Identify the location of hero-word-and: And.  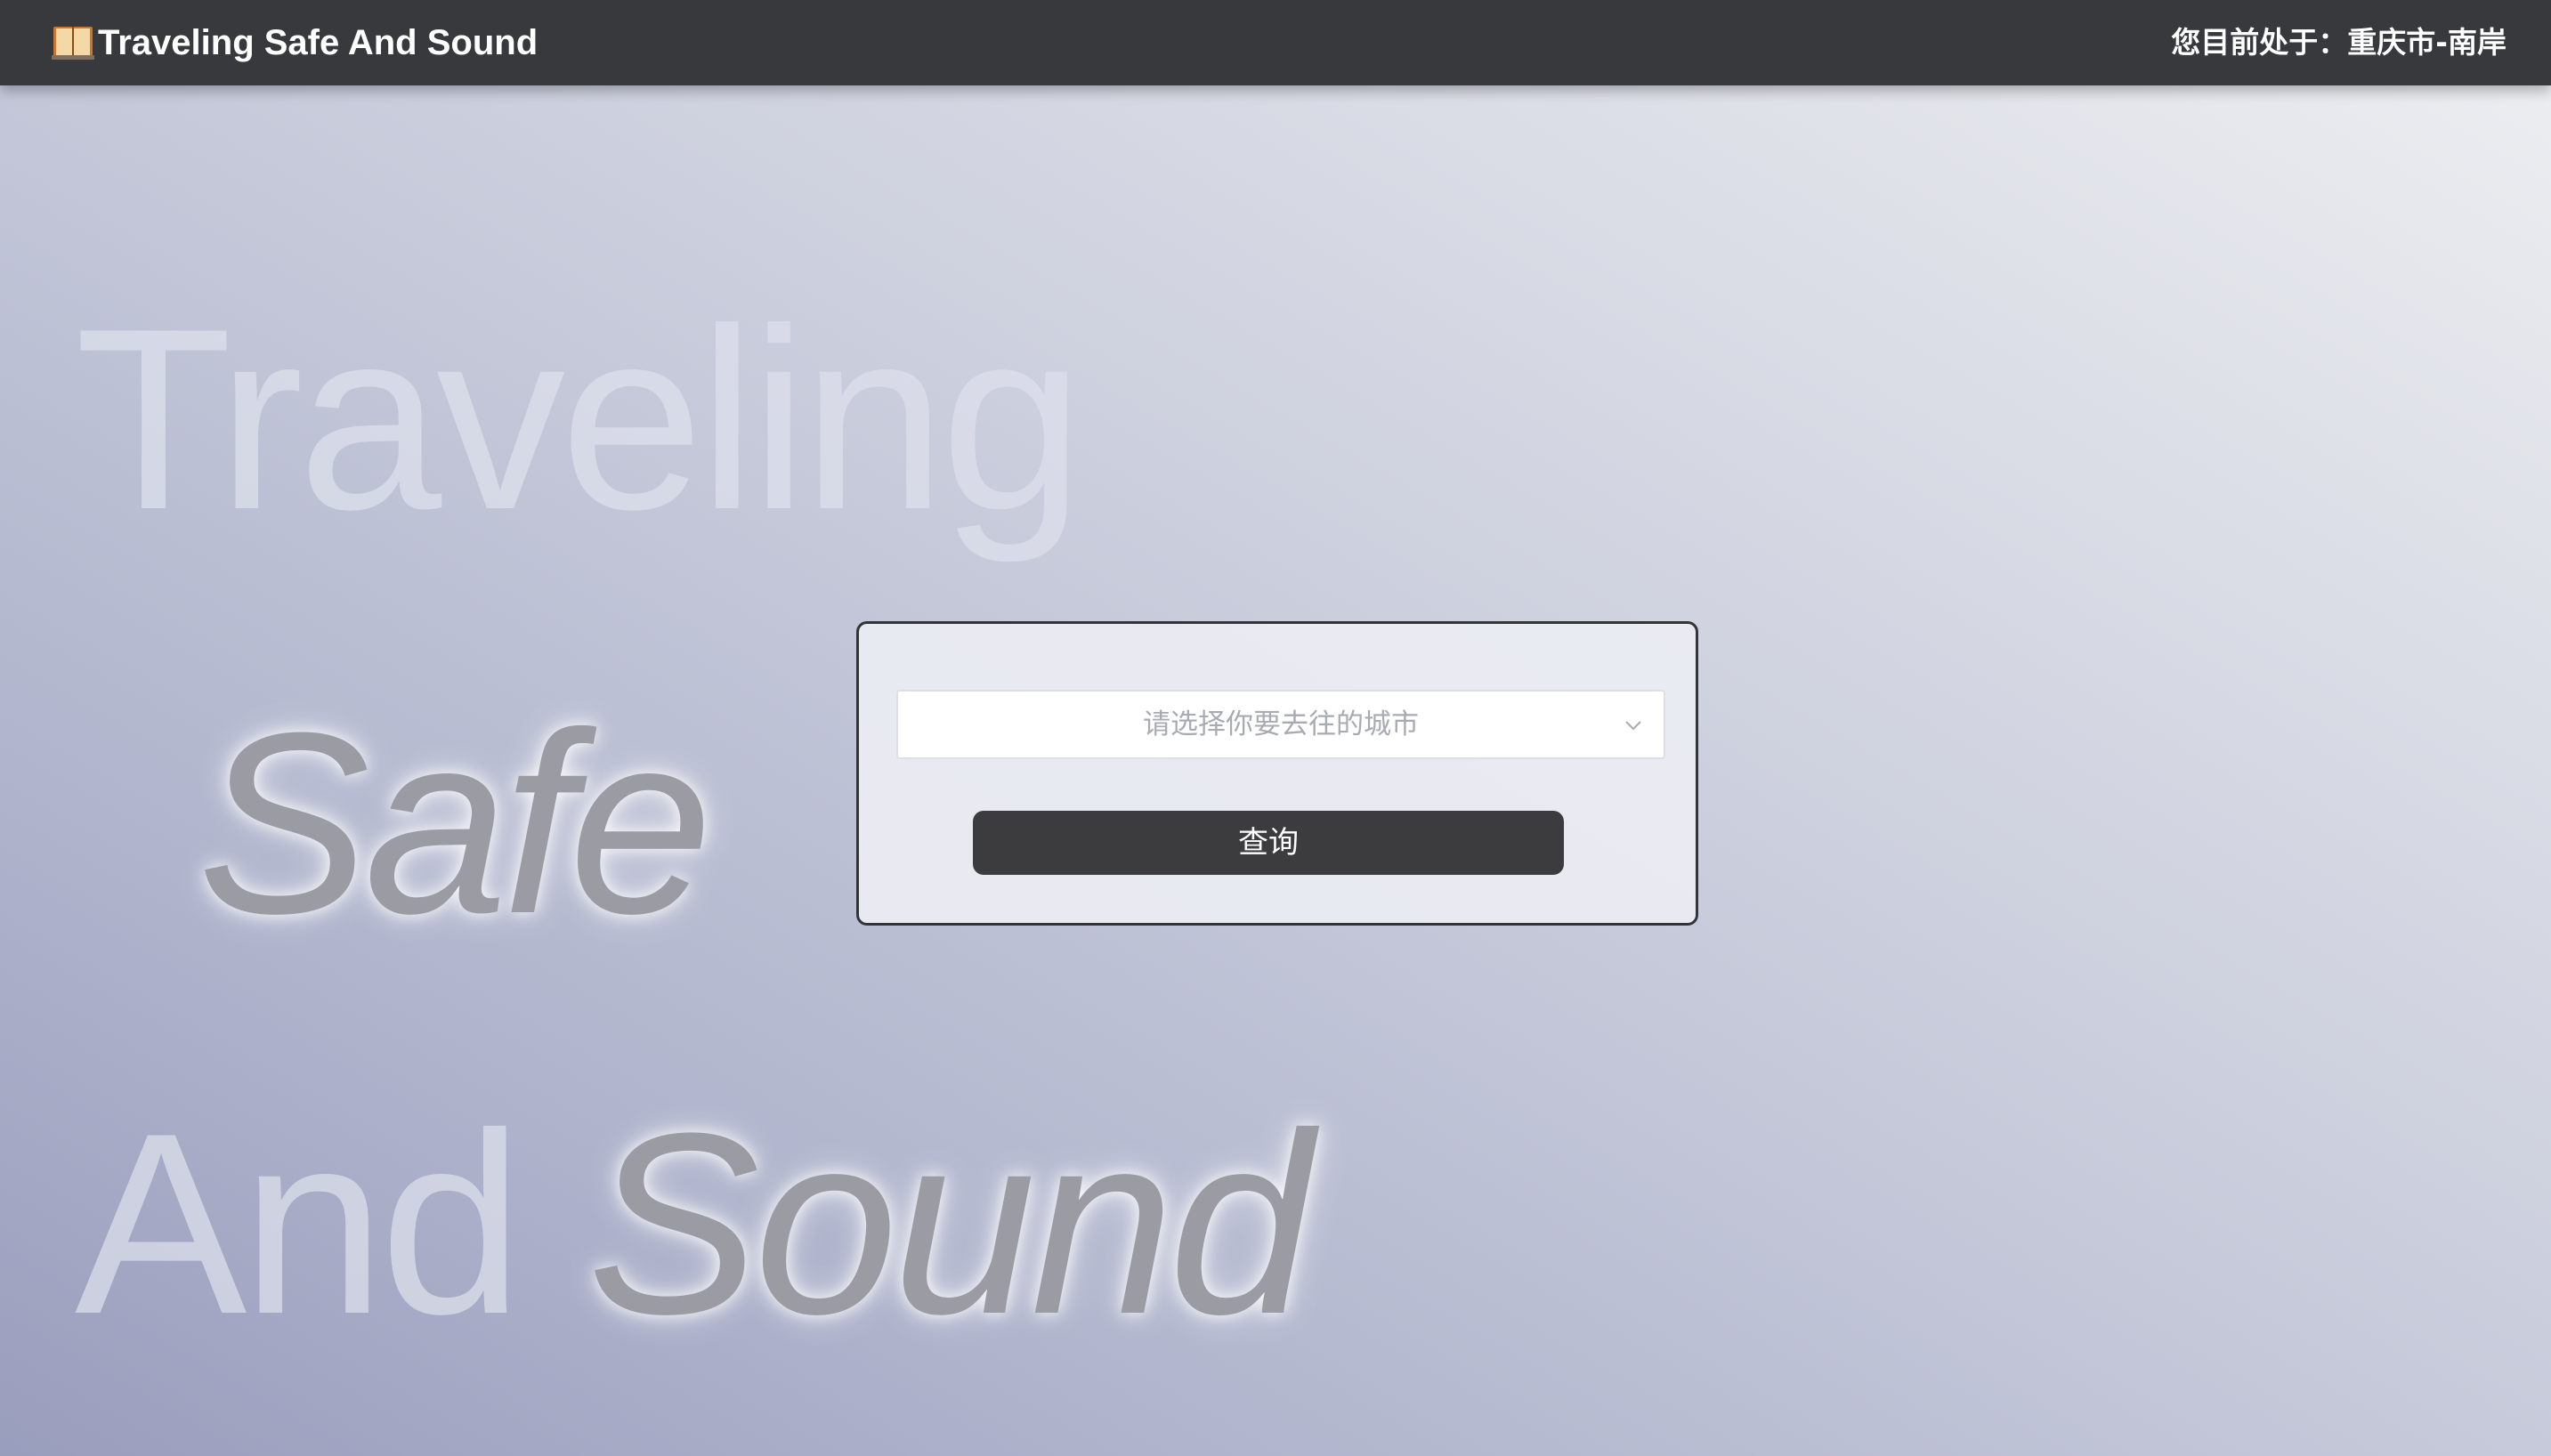
(299, 1224).